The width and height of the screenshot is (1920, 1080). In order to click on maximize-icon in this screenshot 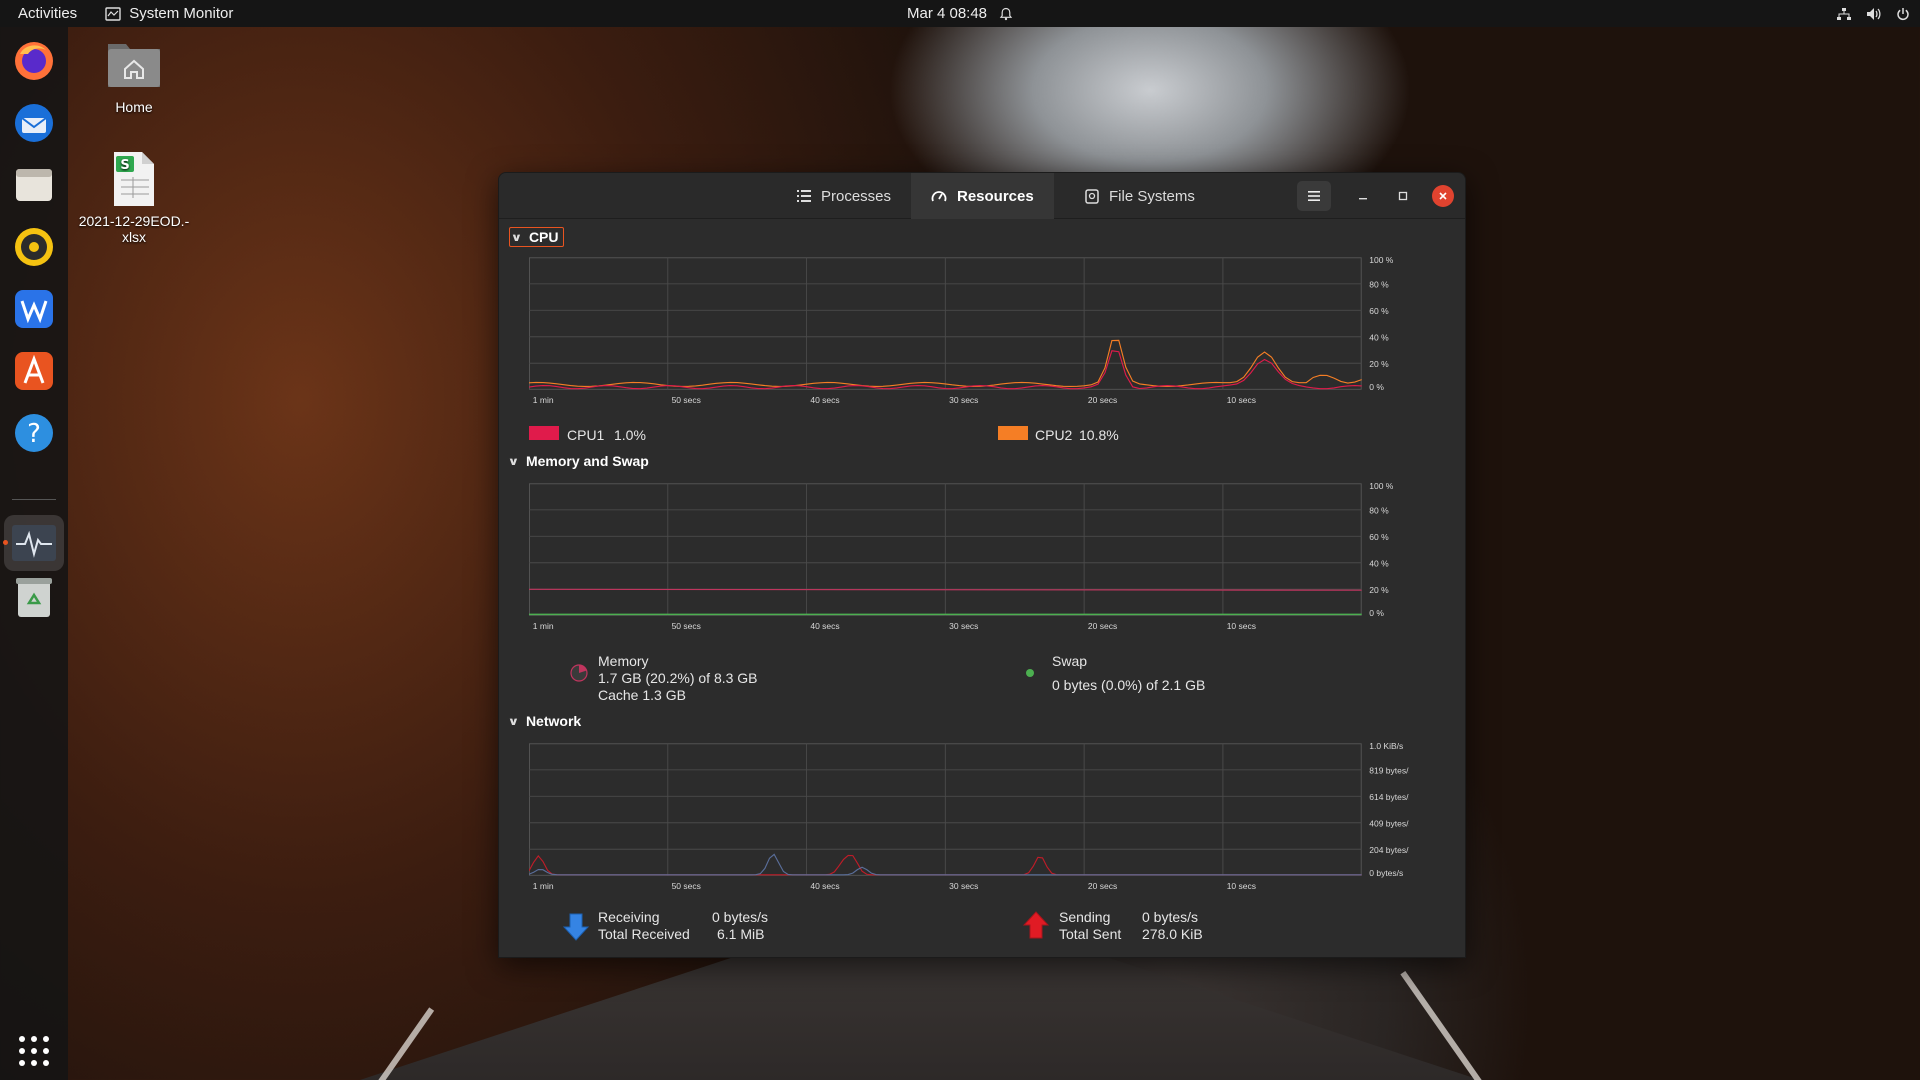, I will do `click(1403, 196)`.